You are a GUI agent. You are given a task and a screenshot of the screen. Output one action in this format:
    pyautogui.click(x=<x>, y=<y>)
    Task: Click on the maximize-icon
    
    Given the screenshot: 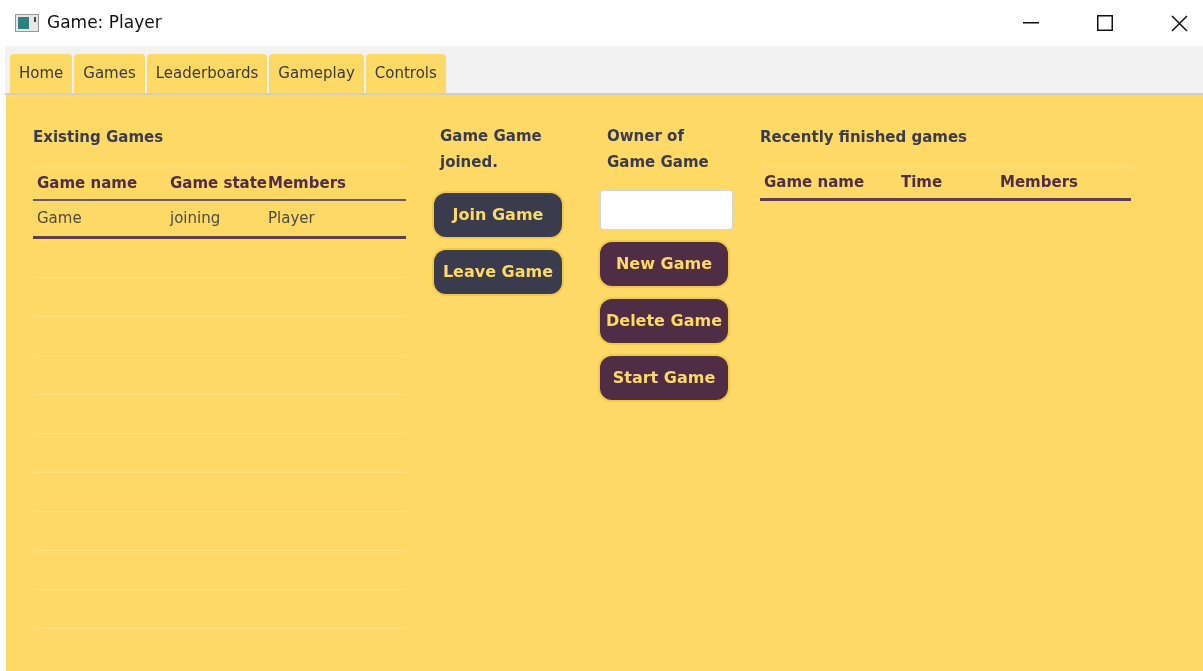 What is the action you would take?
    pyautogui.click(x=1105, y=23)
    